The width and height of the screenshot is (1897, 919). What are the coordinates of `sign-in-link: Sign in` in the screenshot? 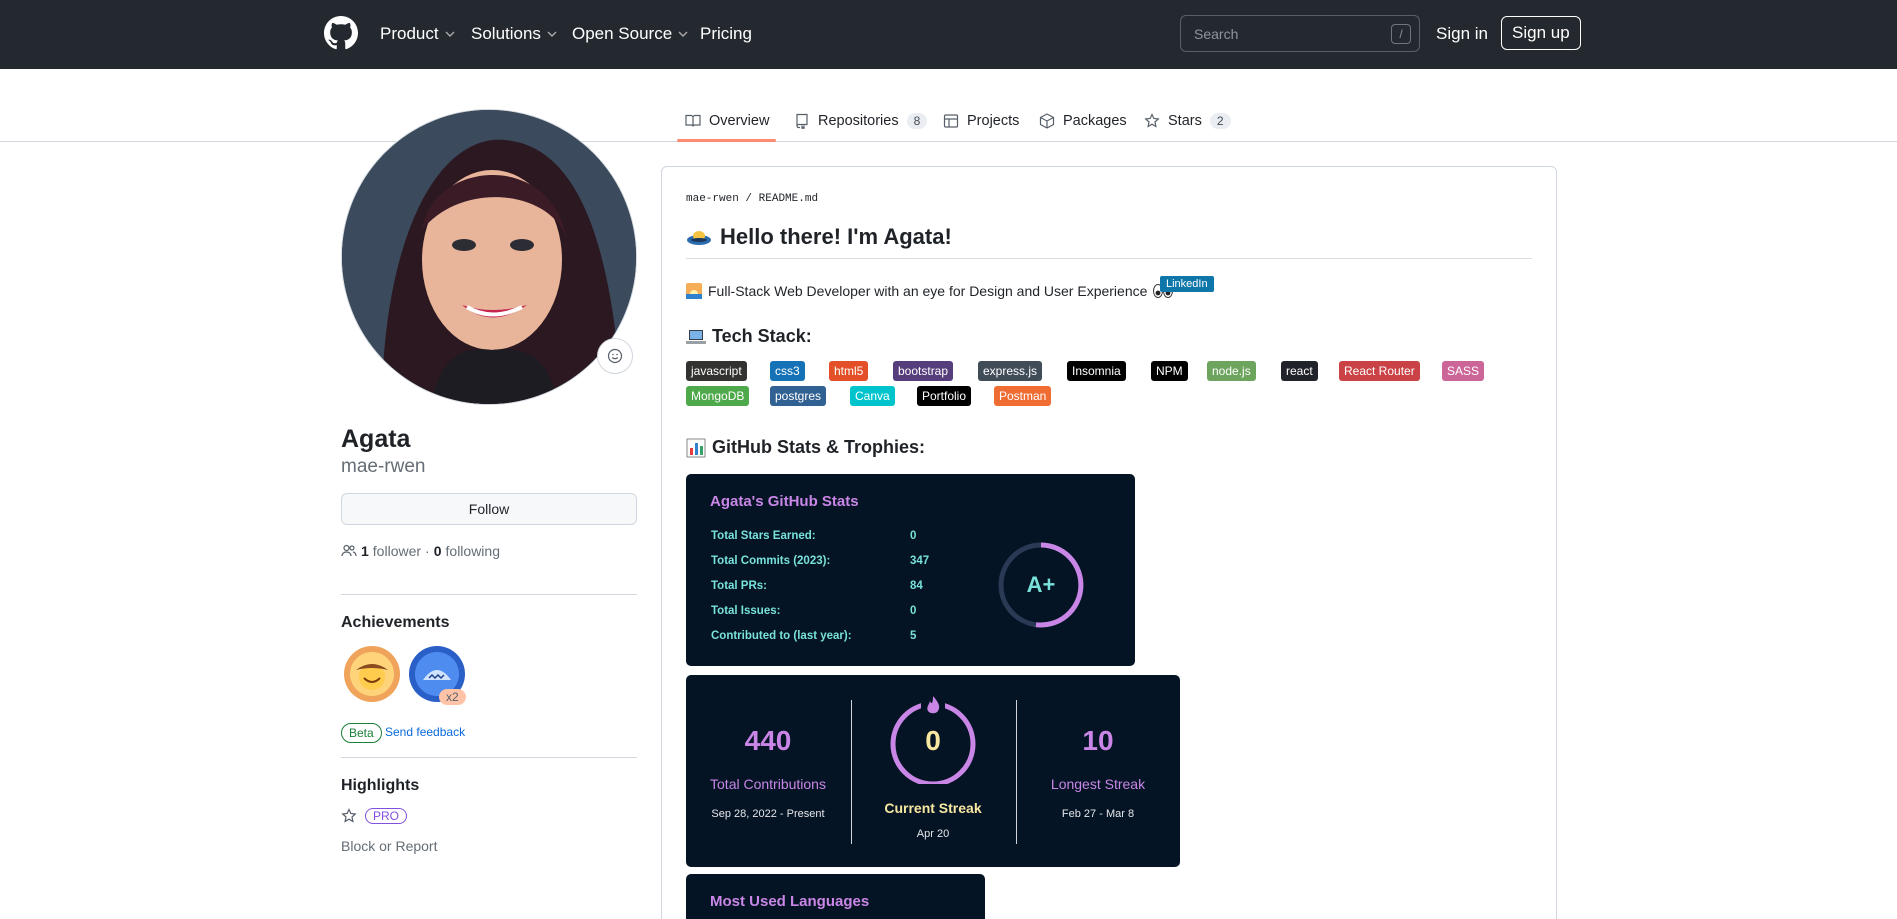 It's located at (1462, 34).